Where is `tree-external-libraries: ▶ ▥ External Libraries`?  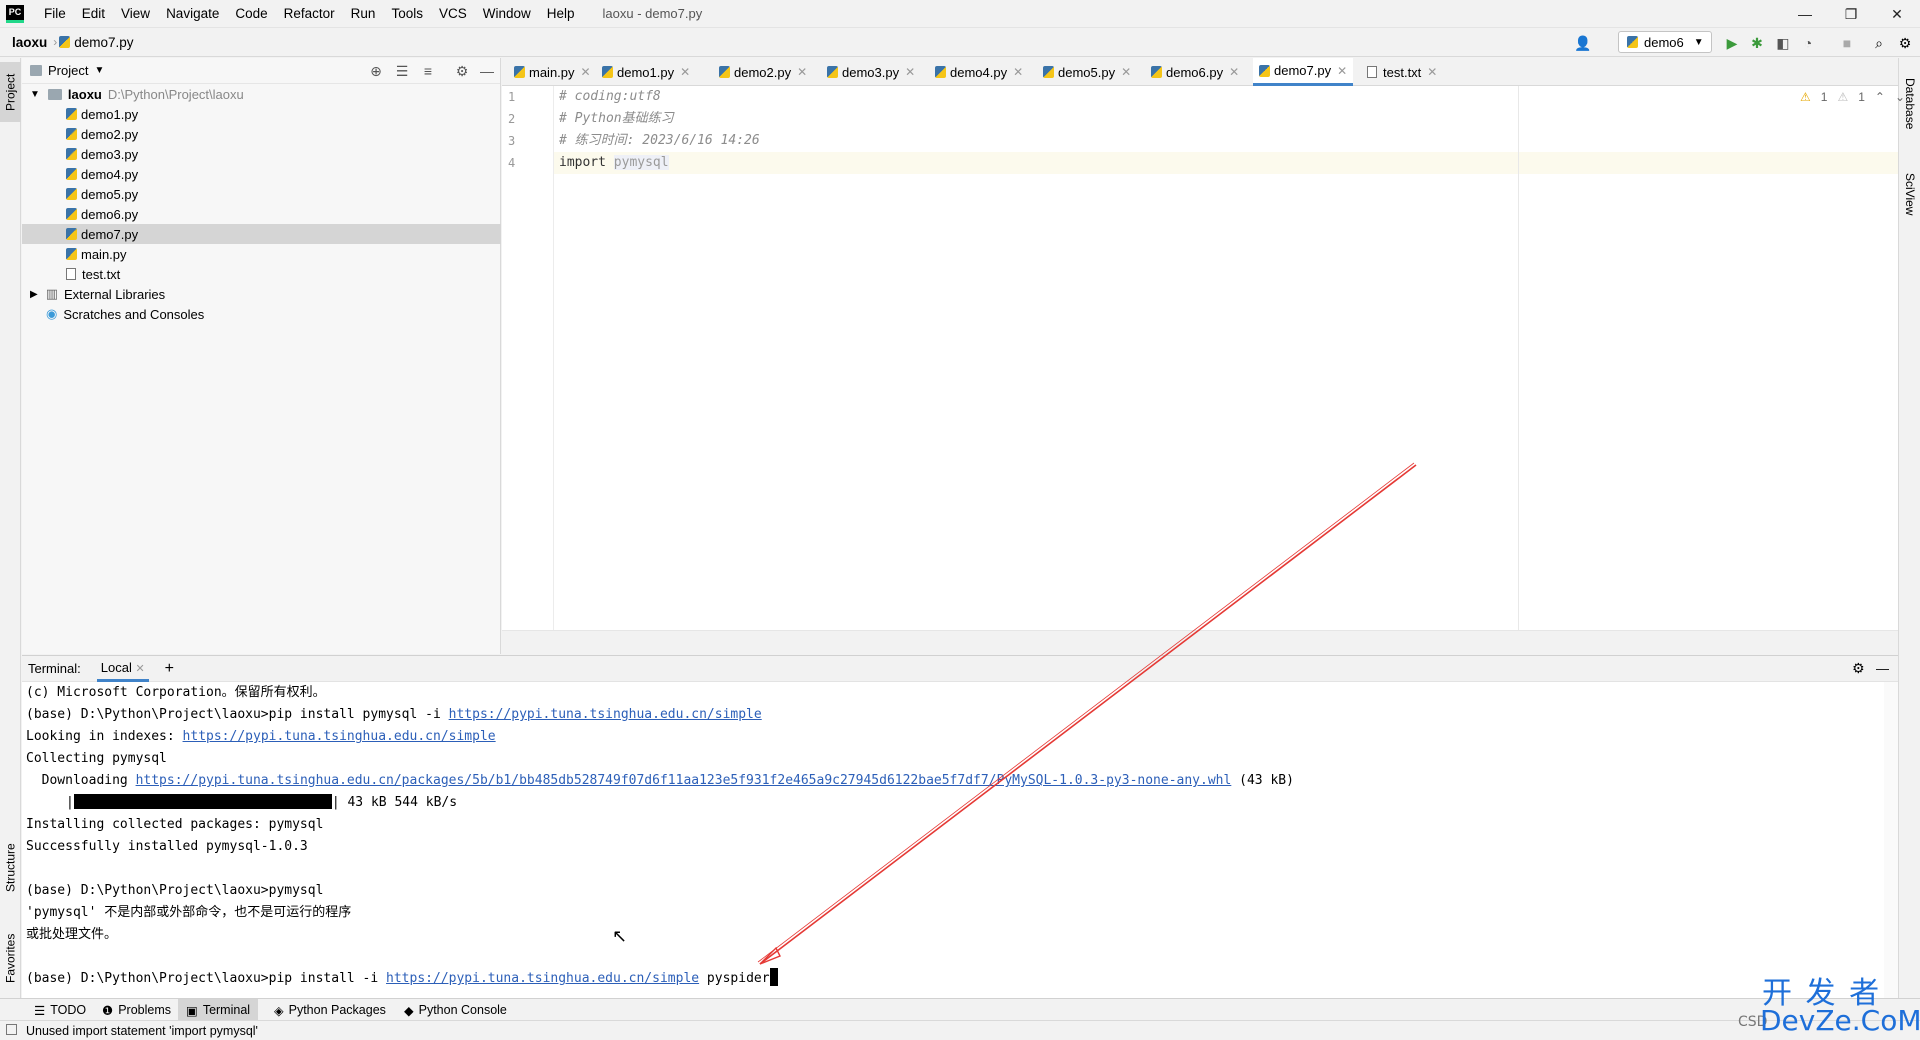 tree-external-libraries: ▶ ▥ External Libraries is located at coordinates (261, 294).